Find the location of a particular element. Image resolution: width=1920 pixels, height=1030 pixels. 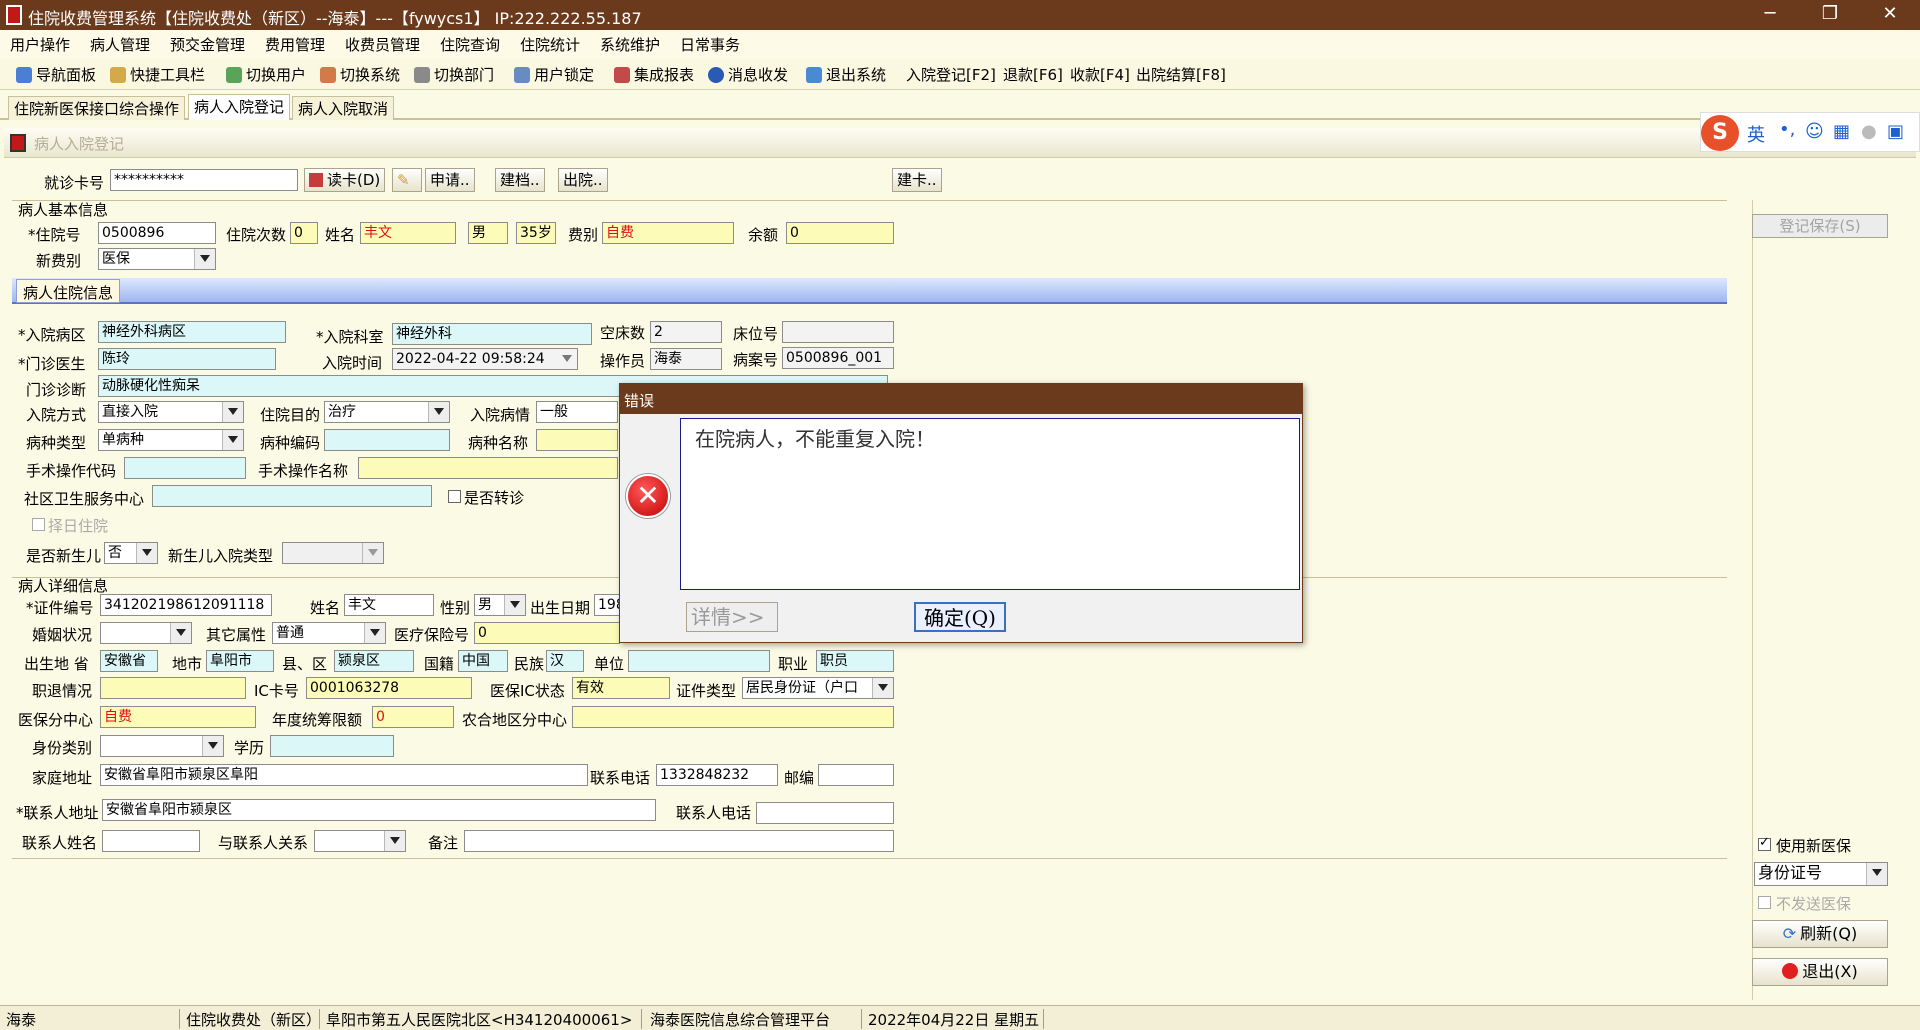

tab-admission-cancel: 病人入院取消 is located at coordinates (343, 108).